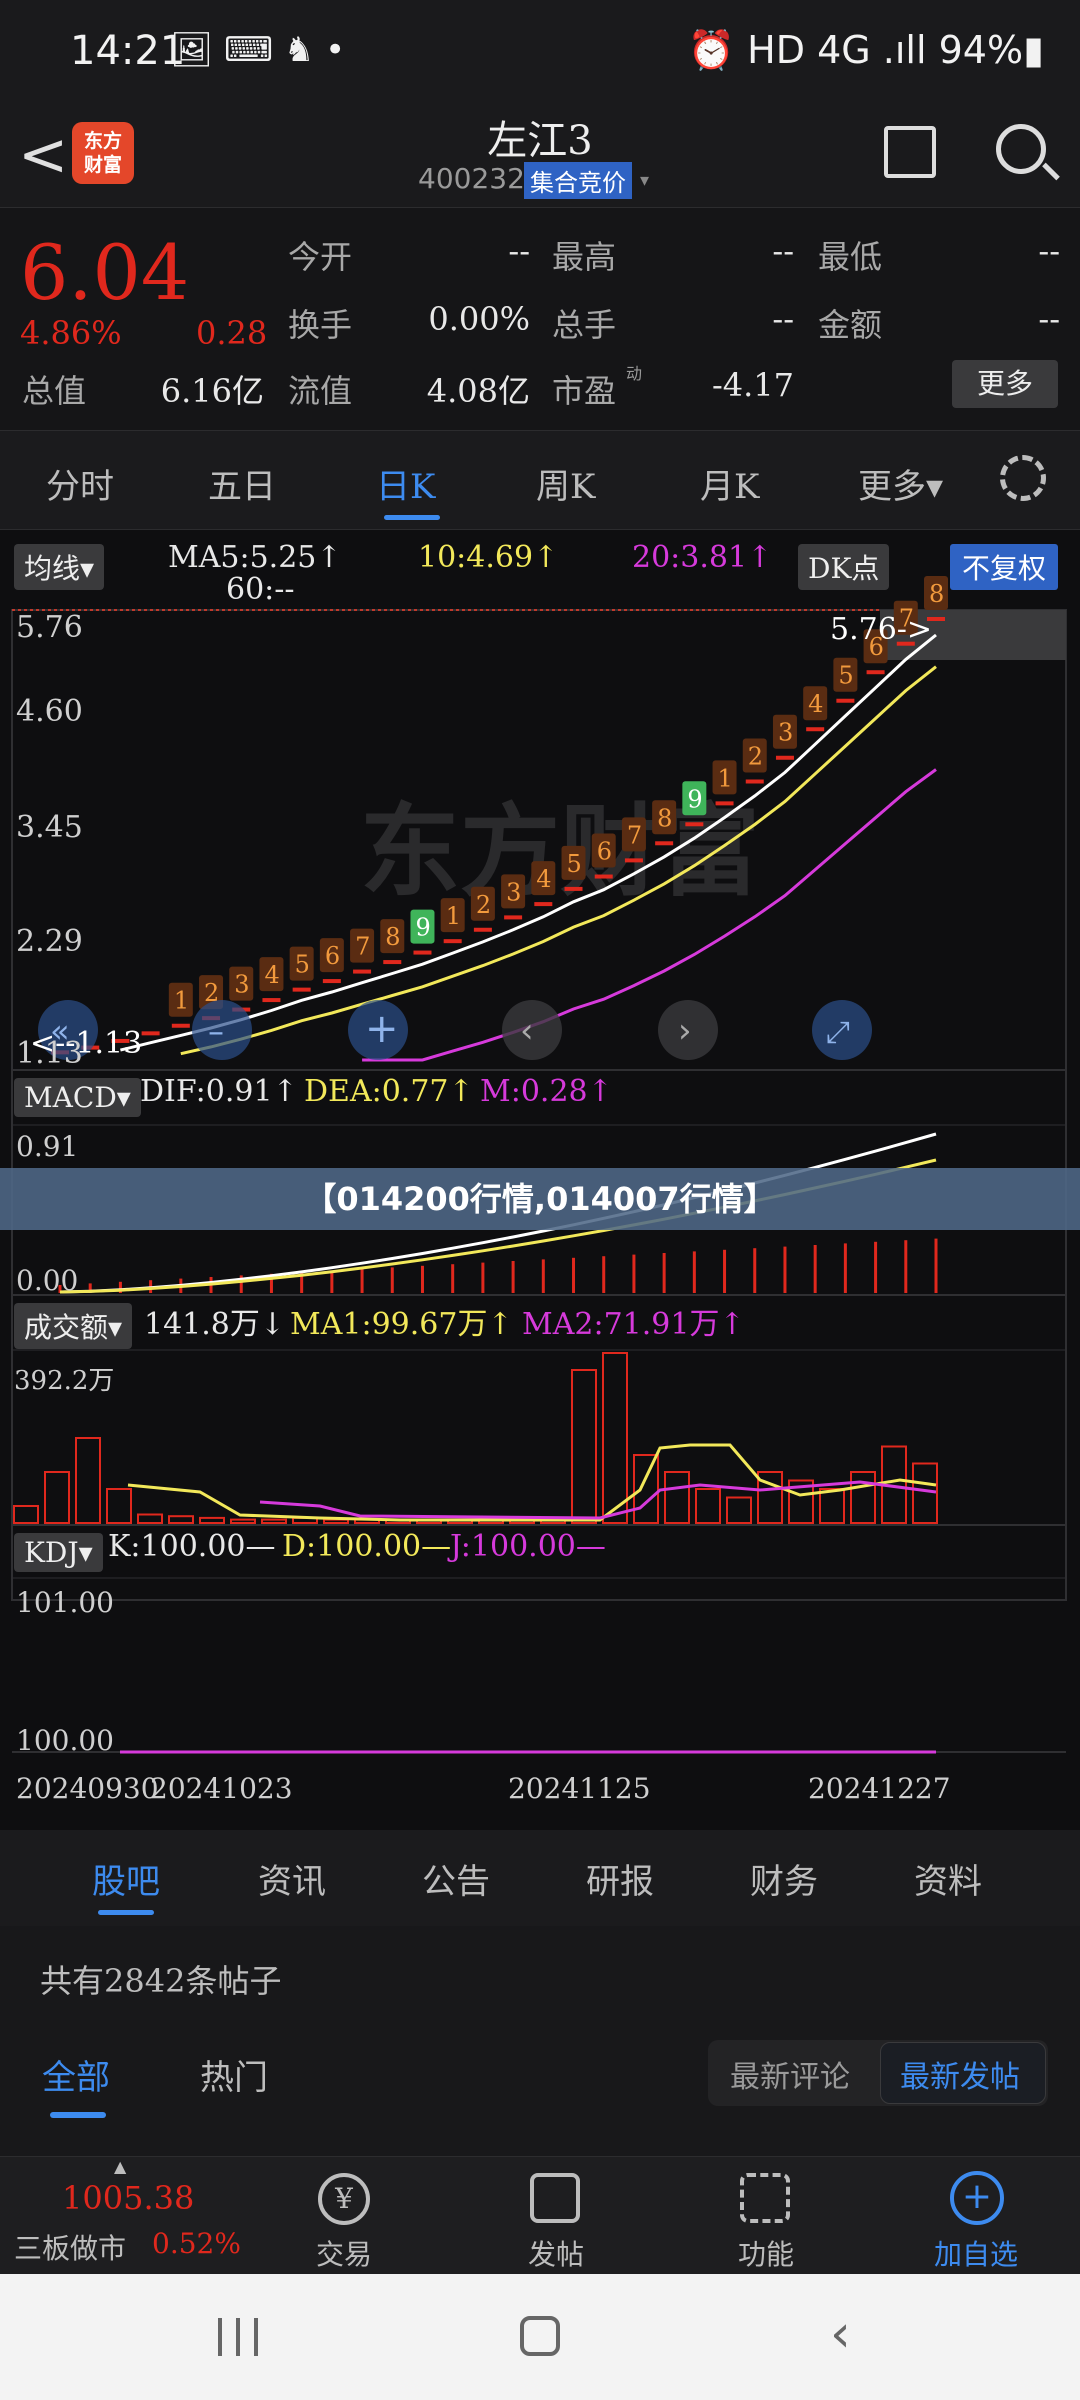  Describe the element at coordinates (120, 2166) in the screenshot. I see `index-up-icon: ▲` at that location.